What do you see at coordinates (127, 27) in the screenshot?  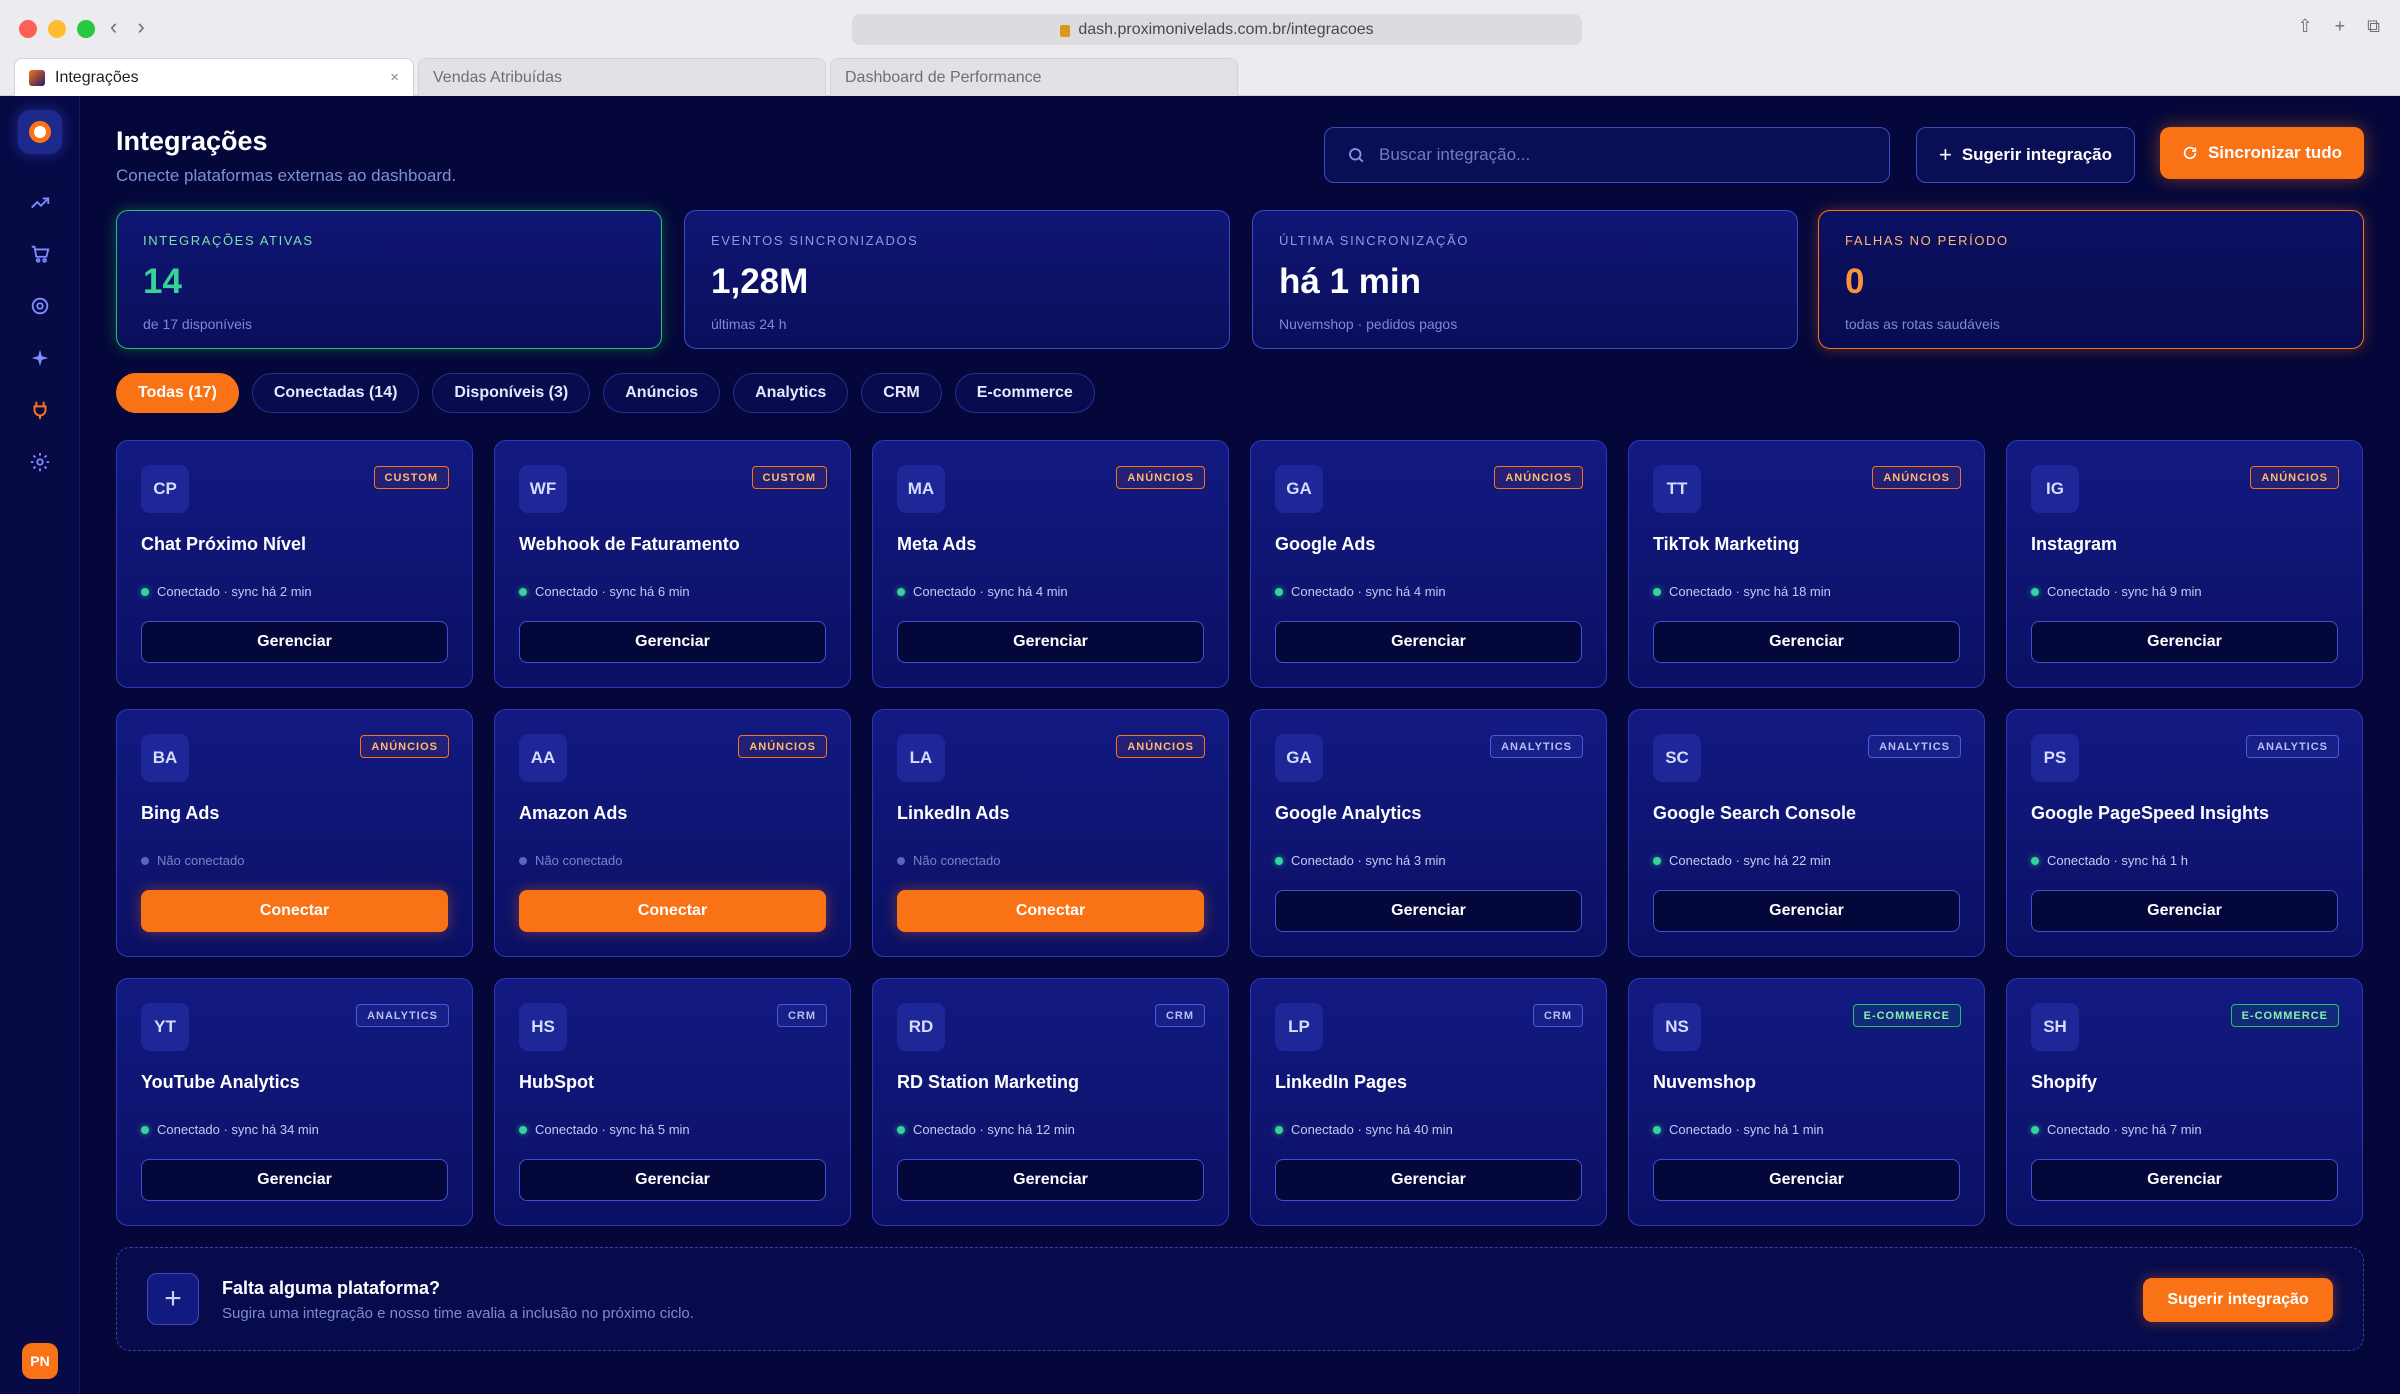 I see `history-nav: ‹ ›` at bounding box center [127, 27].